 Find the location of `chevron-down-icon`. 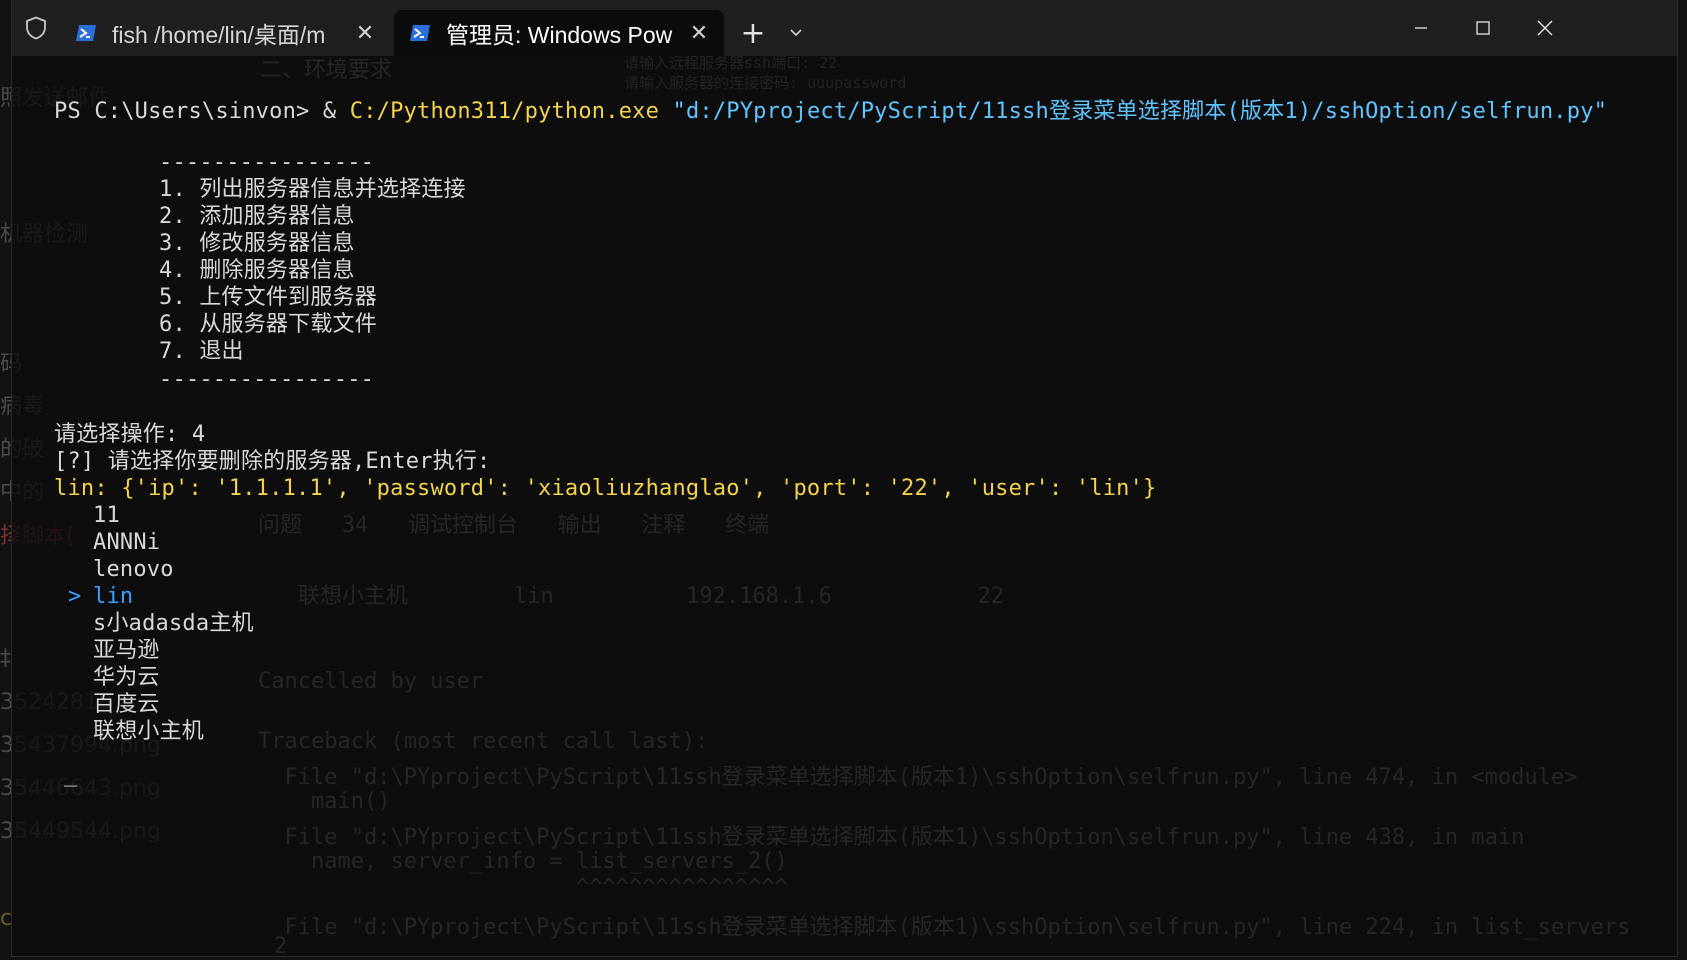

chevron-down-icon is located at coordinates (796, 33).